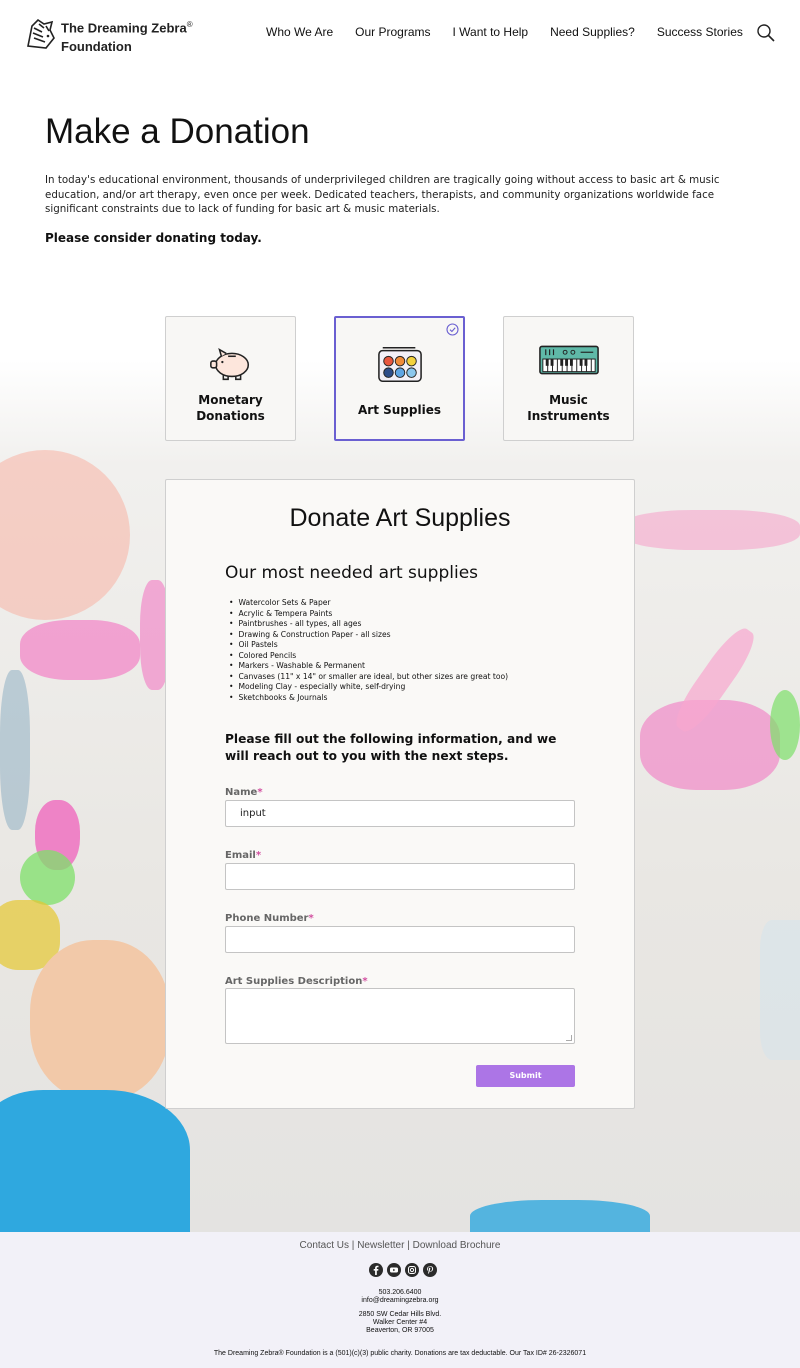 This screenshot has height=1368, width=800. I want to click on footer-link-newsletter: Newsletter, so click(380, 1245).